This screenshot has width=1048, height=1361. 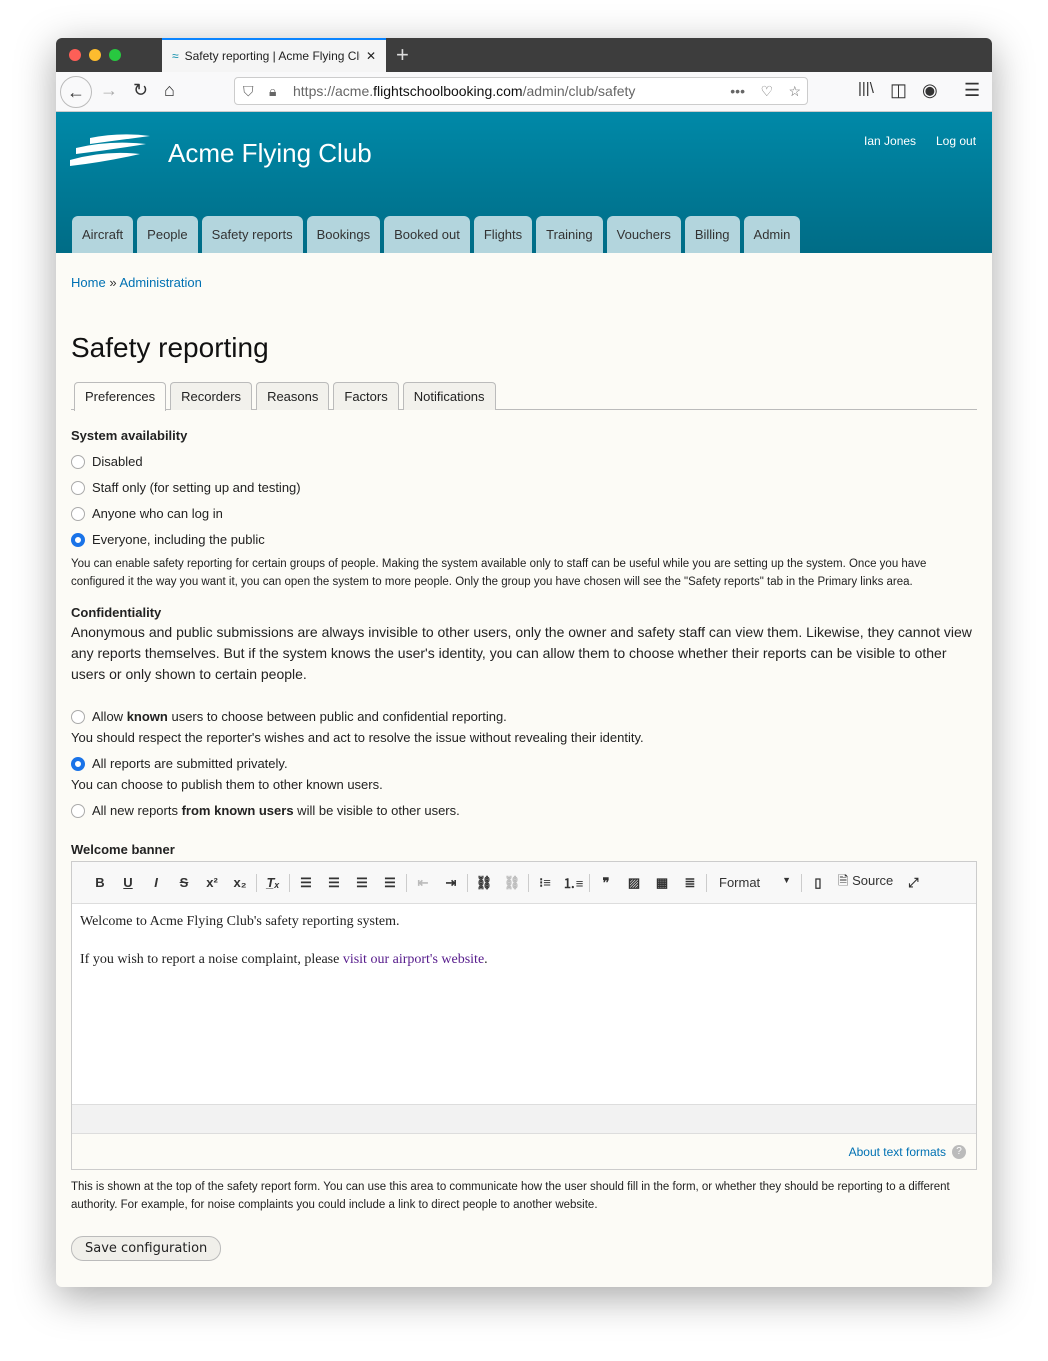 What do you see at coordinates (366, 396) in the screenshot?
I see `tab-factors: Factors` at bounding box center [366, 396].